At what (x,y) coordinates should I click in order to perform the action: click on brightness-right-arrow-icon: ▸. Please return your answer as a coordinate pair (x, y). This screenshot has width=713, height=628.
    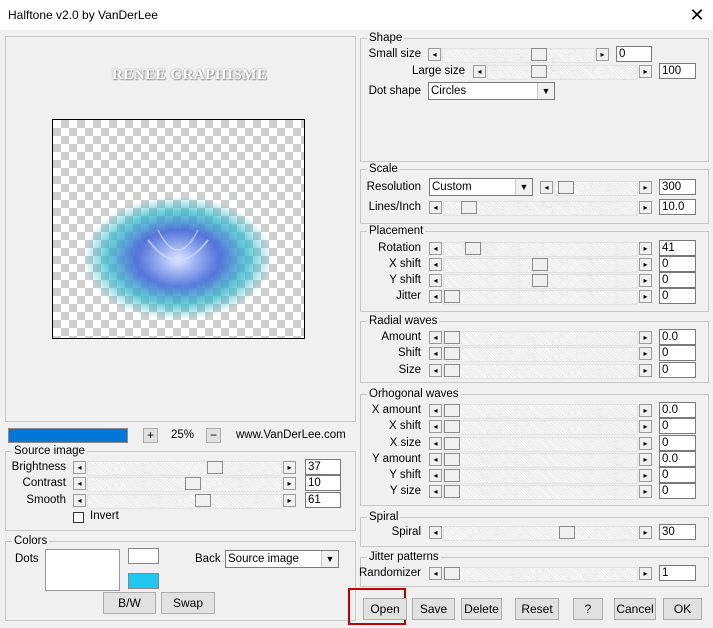
    Looking at the image, I should click on (289, 467).